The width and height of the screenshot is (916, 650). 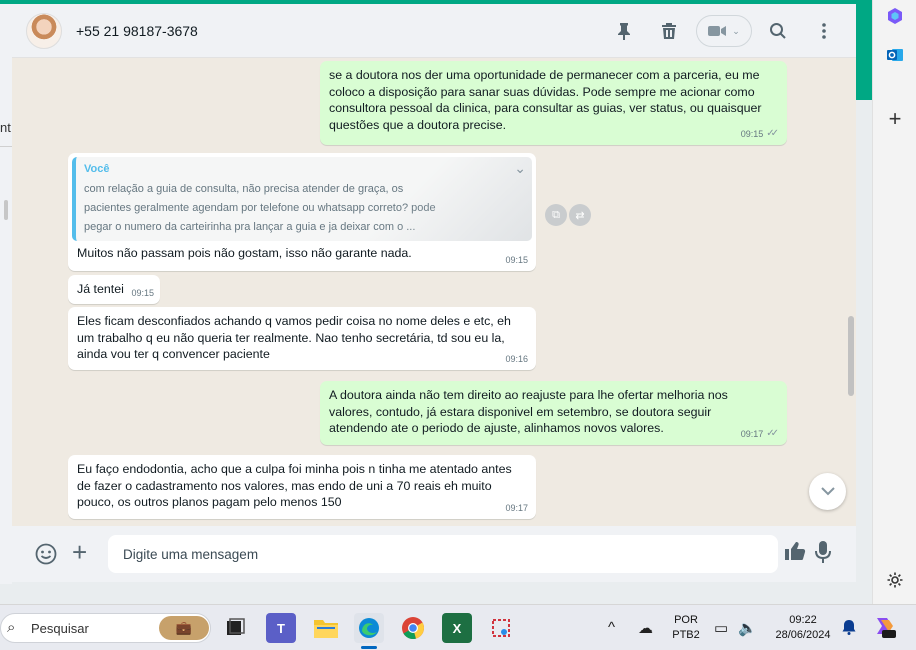 What do you see at coordinates (895, 118) in the screenshot?
I see `add-sidebar-item-icon: +` at bounding box center [895, 118].